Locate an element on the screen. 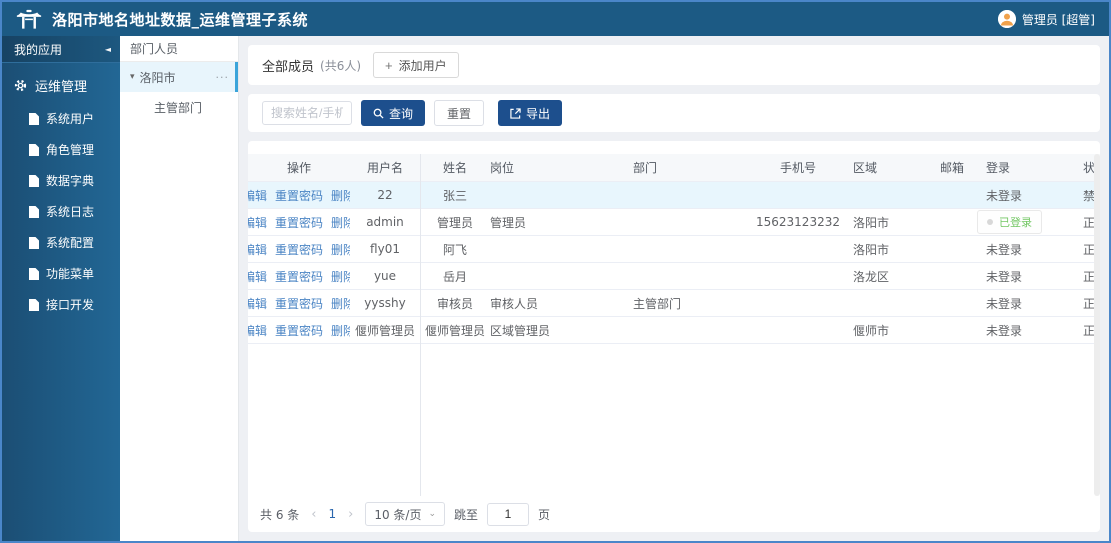 This screenshot has width=1111, height=543. cell-region: 洛龙区 is located at coordinates (871, 276).